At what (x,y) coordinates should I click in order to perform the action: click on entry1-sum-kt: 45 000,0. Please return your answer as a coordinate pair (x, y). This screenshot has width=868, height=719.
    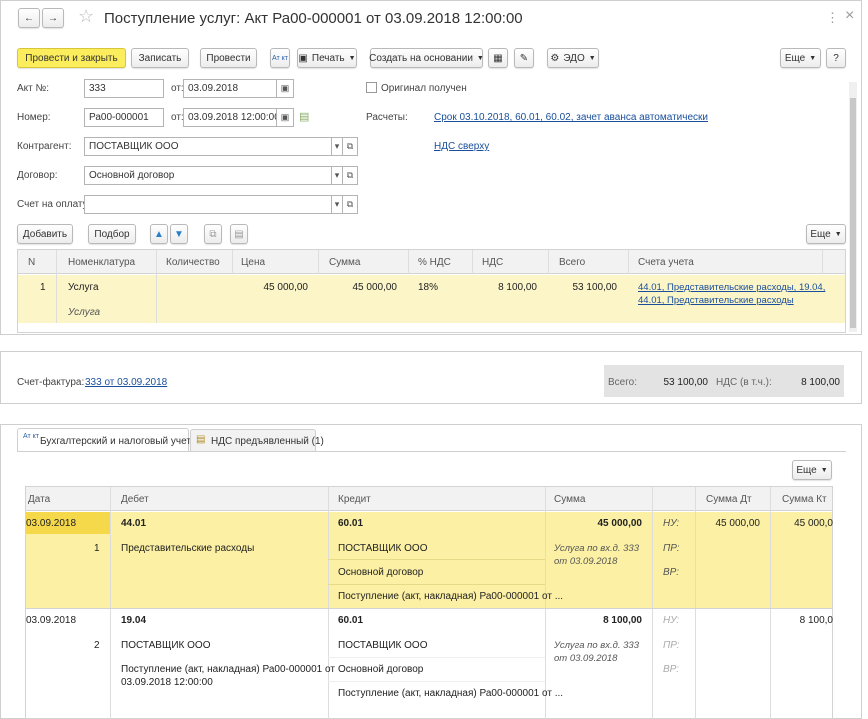
    Looking at the image, I should click on (813, 523).